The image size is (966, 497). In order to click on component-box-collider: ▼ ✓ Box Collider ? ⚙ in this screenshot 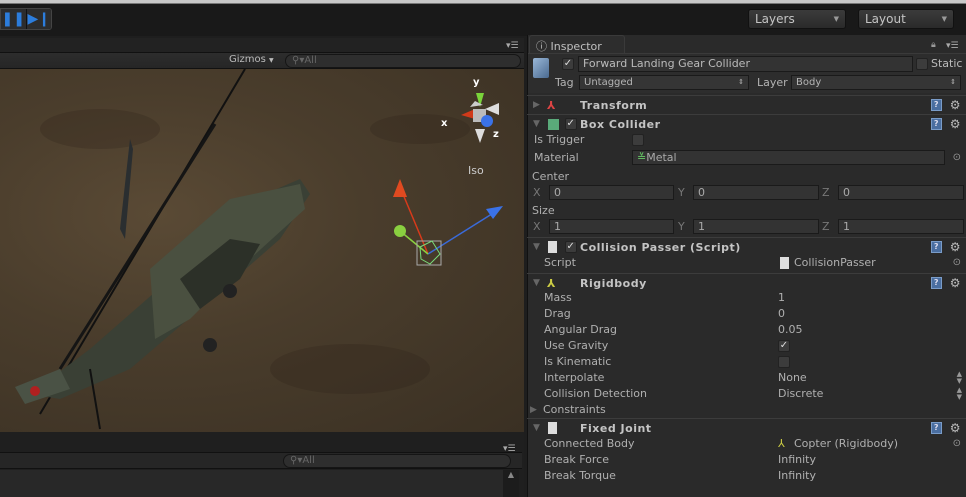, I will do `click(746, 123)`.